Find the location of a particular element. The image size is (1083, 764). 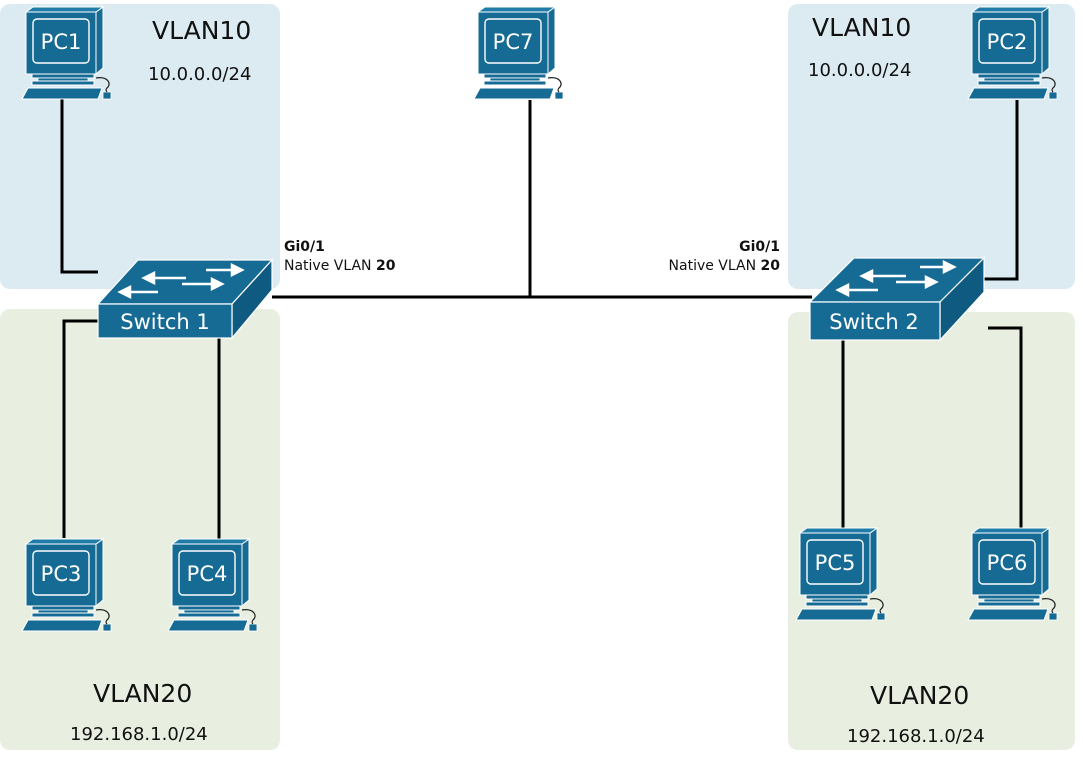

zone-left-vlan10-network: 10.0.0.0/24 is located at coordinates (200, 74).